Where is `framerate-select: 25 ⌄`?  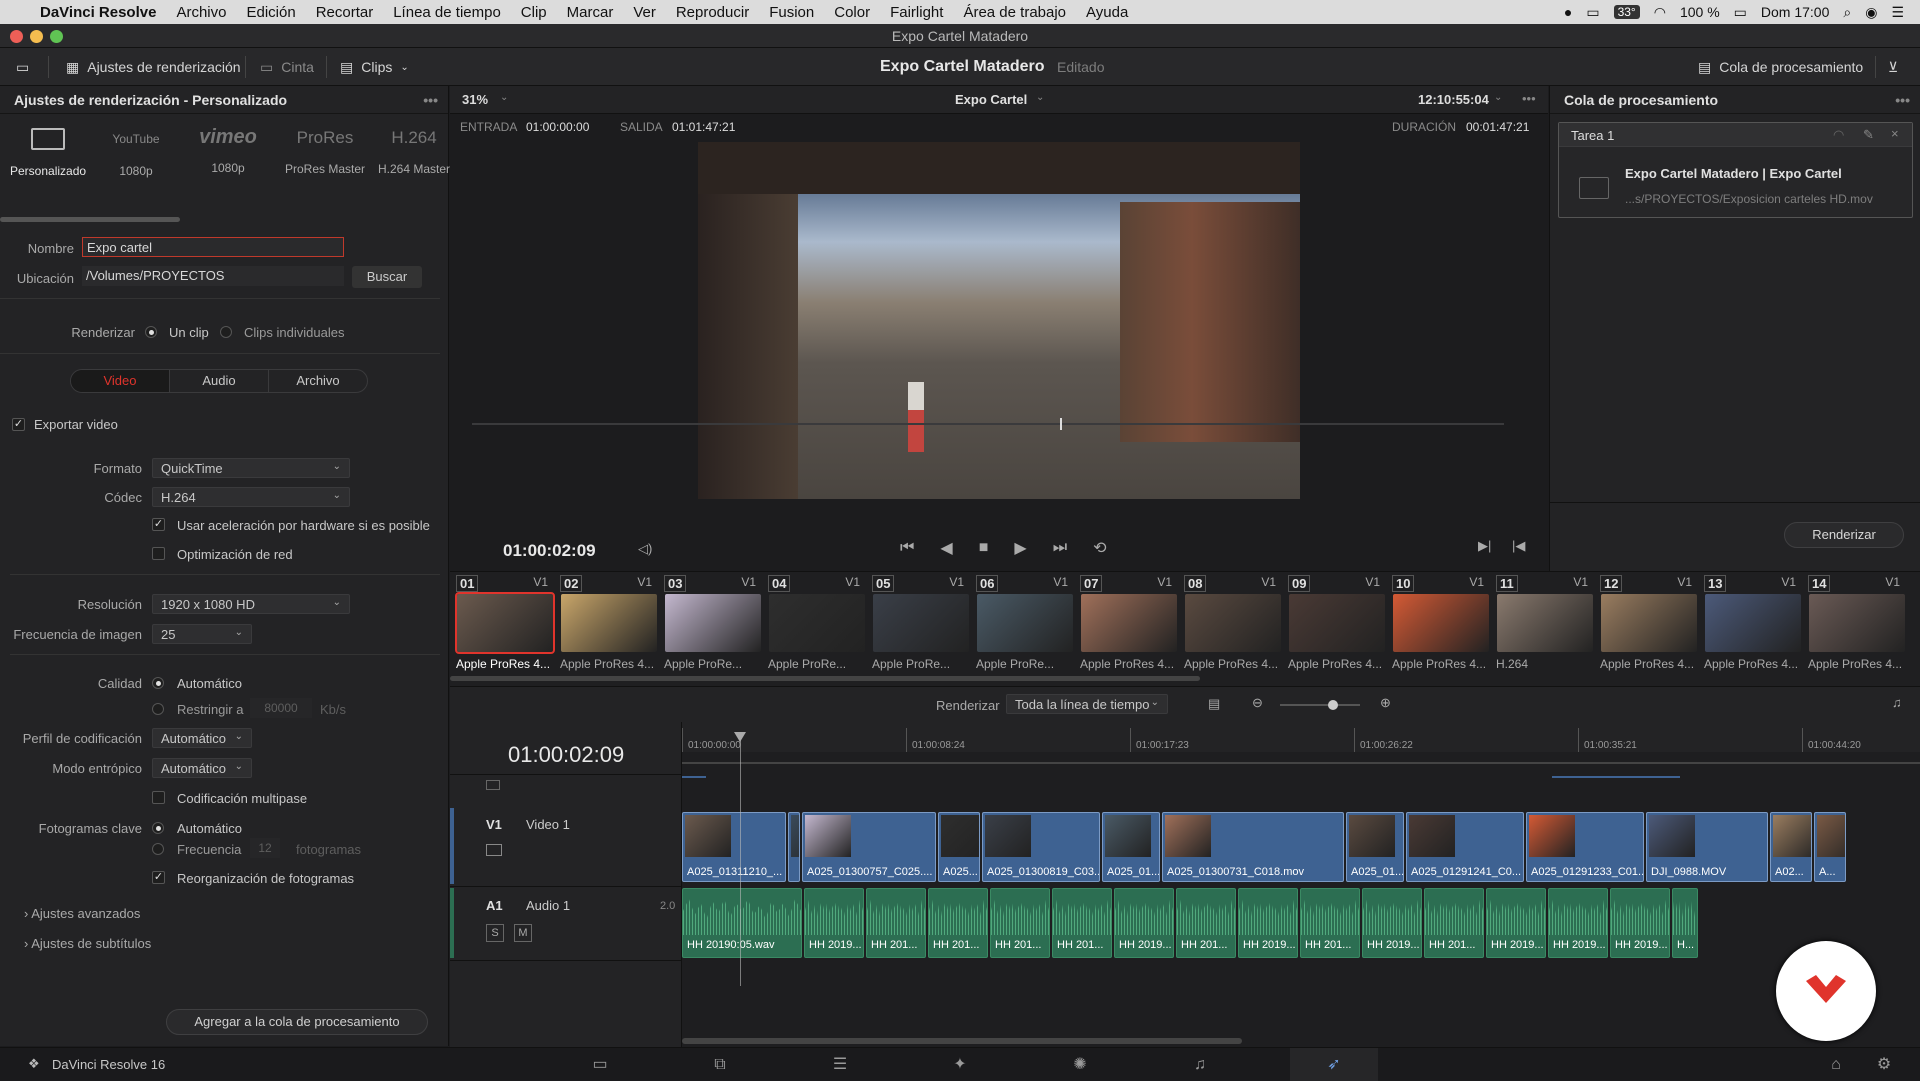 framerate-select: 25 ⌄ is located at coordinates (202, 634).